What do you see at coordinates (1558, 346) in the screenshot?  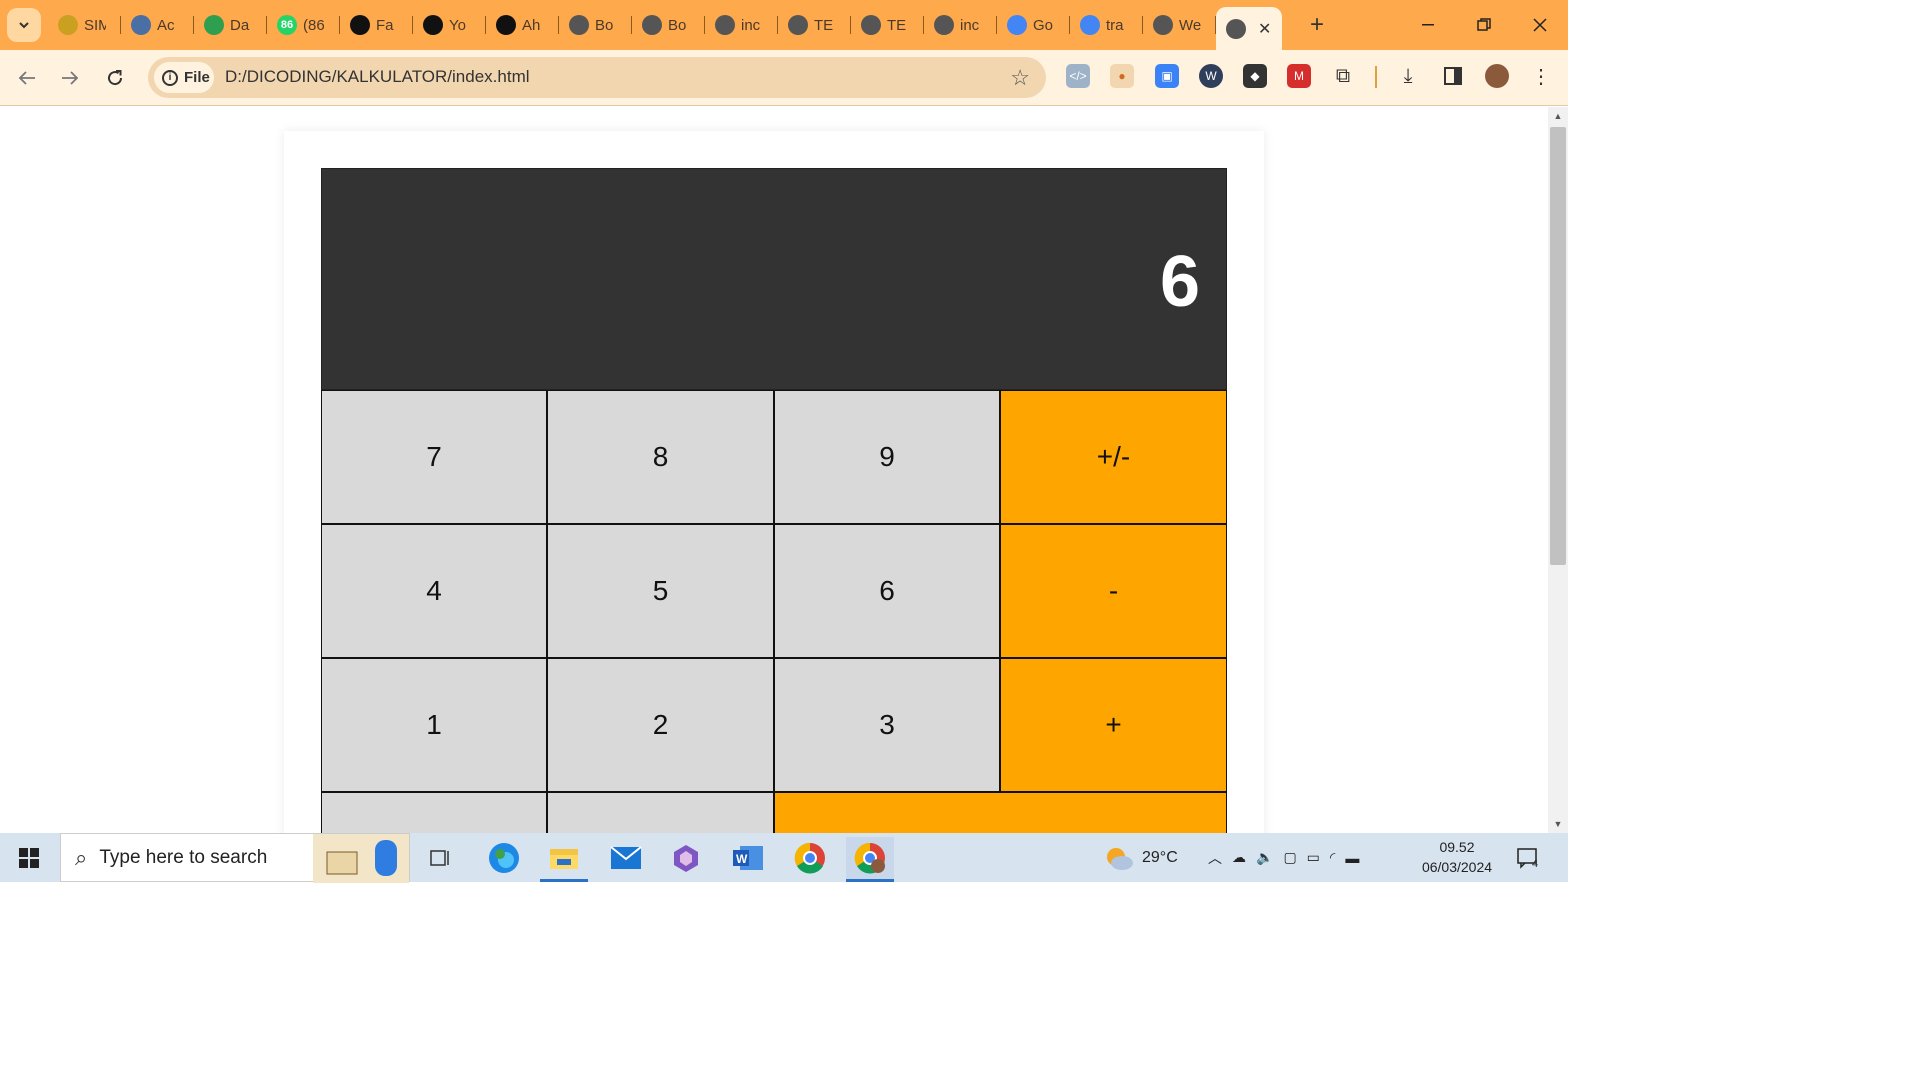 I see `scroll-thumb` at bounding box center [1558, 346].